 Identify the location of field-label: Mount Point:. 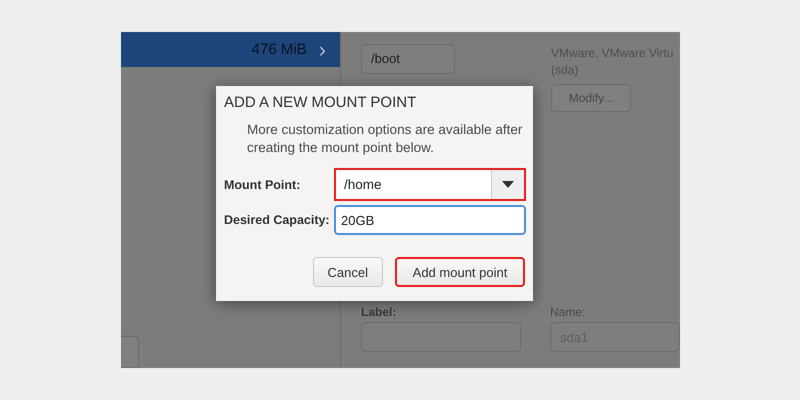
(263, 185).